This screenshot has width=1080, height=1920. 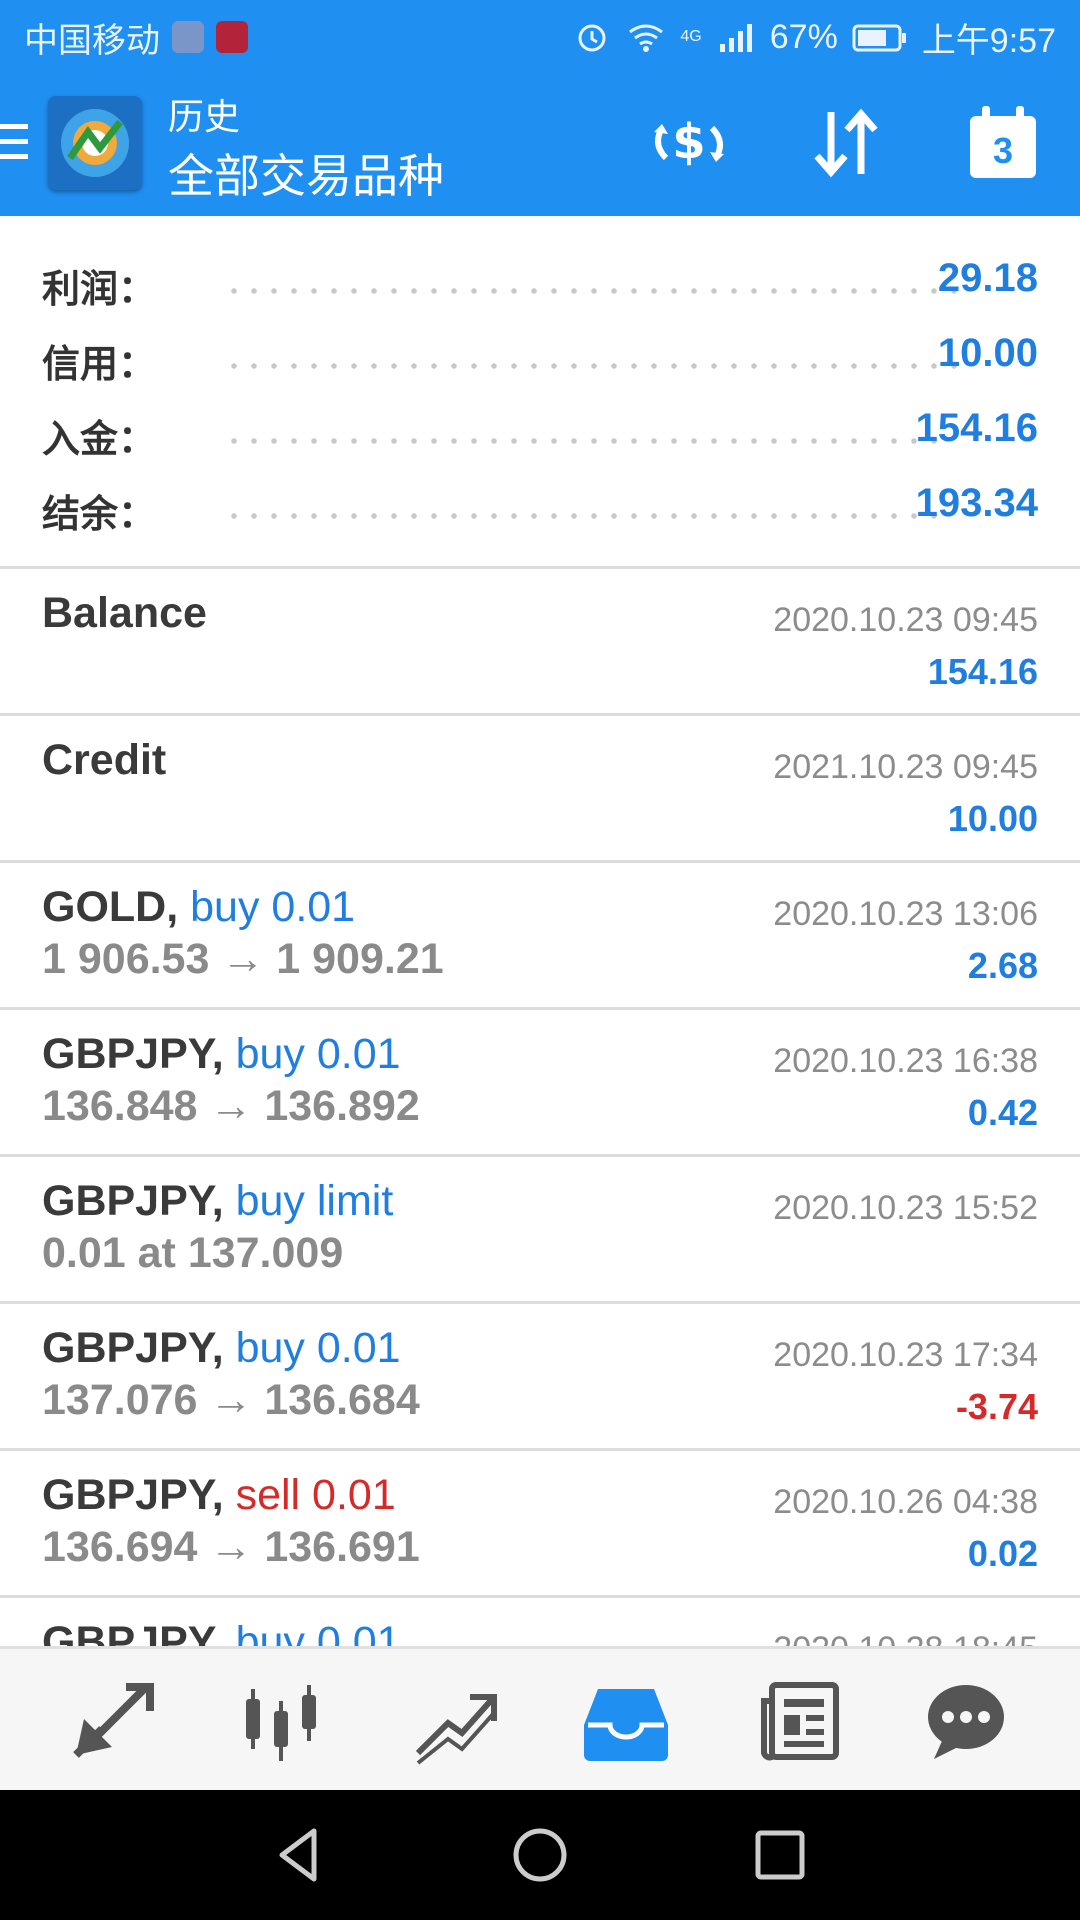 What do you see at coordinates (905, 1355) in the screenshot?
I see `deal-date: 2020.10.23 17:34` at bounding box center [905, 1355].